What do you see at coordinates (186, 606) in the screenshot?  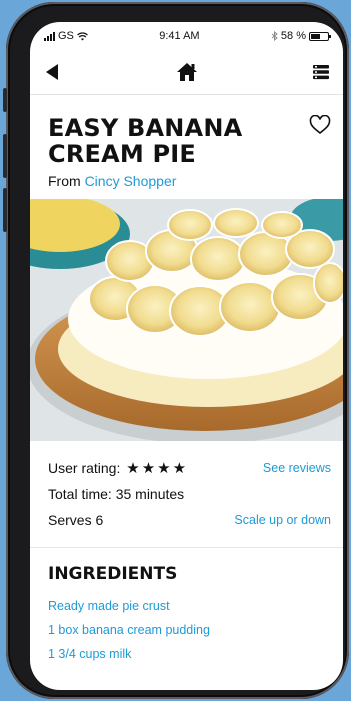 I see `ingredient-item: Ready made pie crust` at bounding box center [186, 606].